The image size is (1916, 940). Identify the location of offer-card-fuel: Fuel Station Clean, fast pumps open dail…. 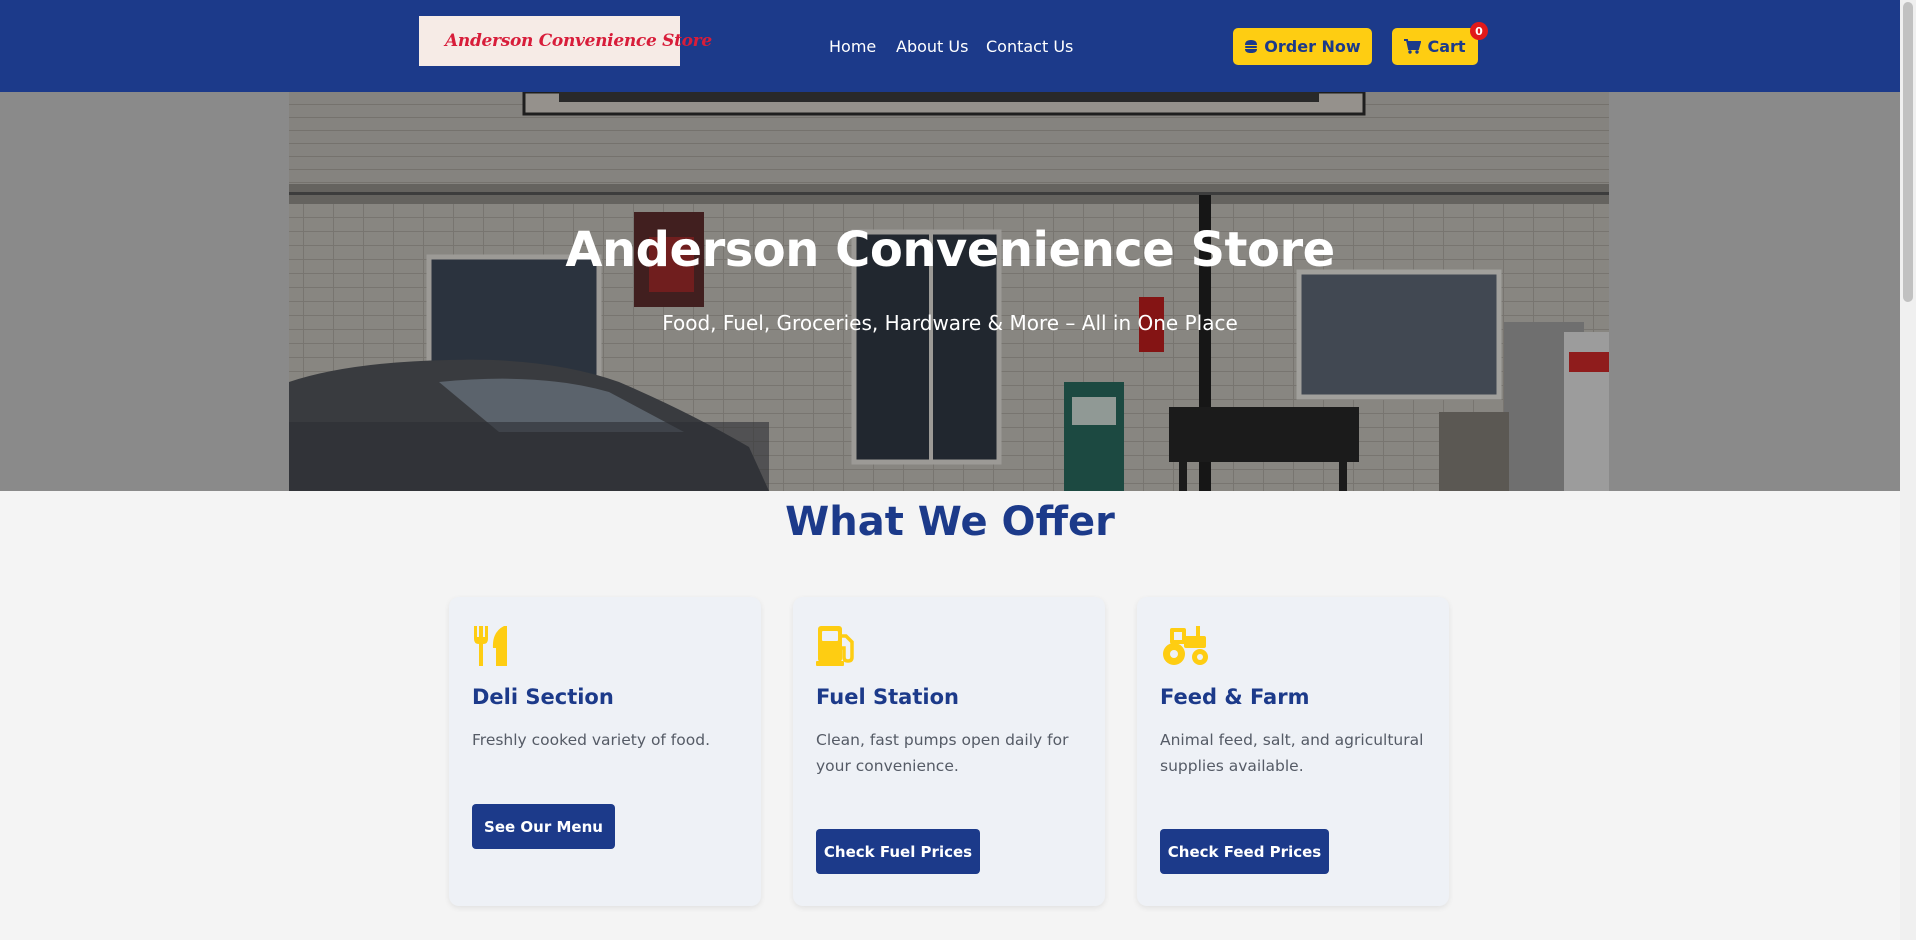
(949, 751).